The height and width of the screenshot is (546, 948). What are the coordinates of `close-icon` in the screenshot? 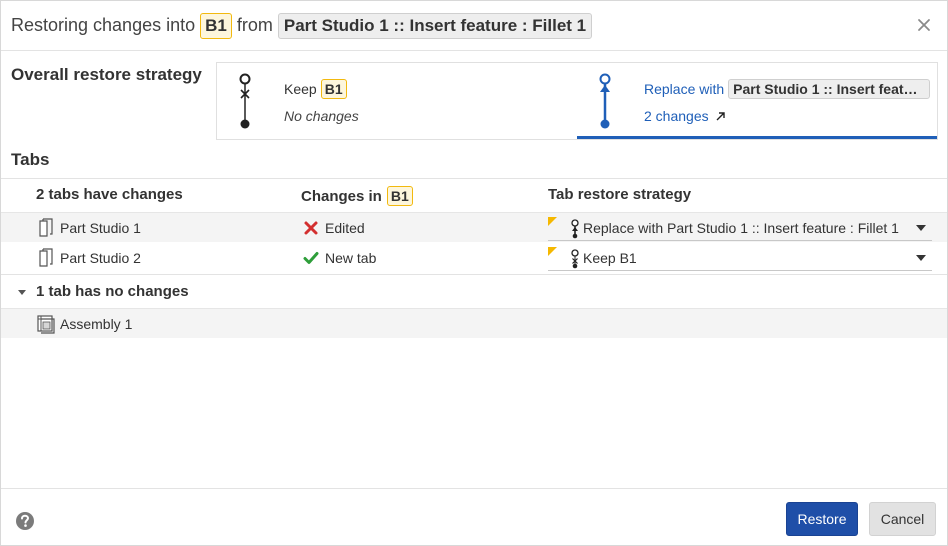 It's located at (924, 25).